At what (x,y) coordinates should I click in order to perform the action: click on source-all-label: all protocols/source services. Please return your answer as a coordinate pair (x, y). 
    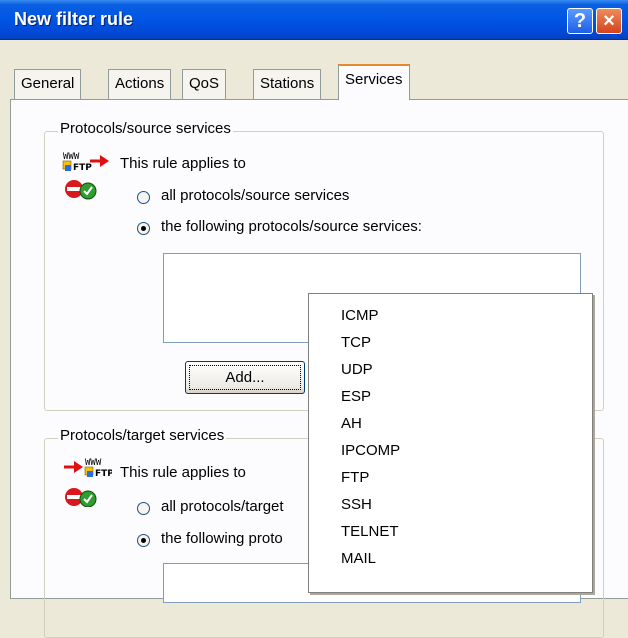
    Looking at the image, I should click on (255, 195).